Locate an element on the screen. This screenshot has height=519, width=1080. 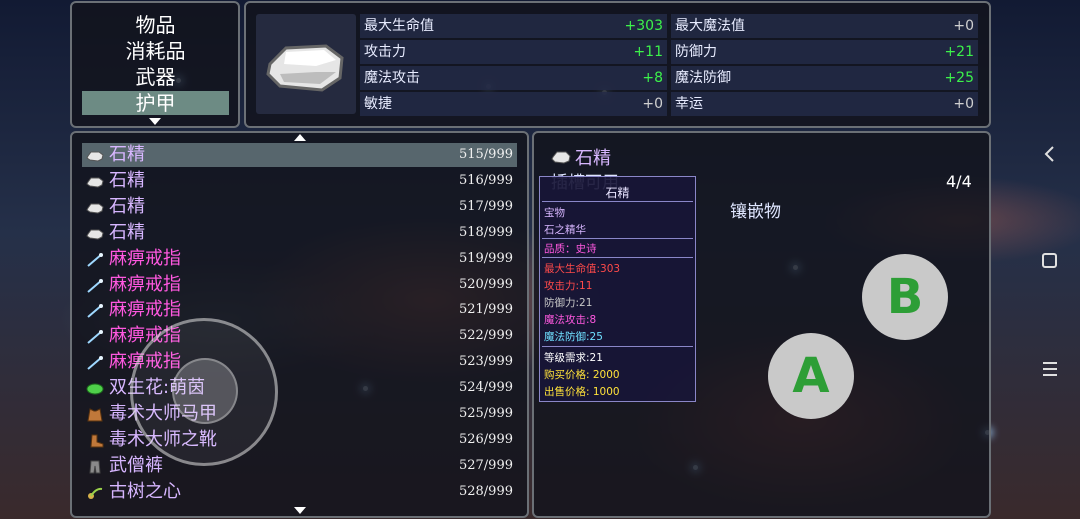
item-count: 523/999 is located at coordinates (485, 362).